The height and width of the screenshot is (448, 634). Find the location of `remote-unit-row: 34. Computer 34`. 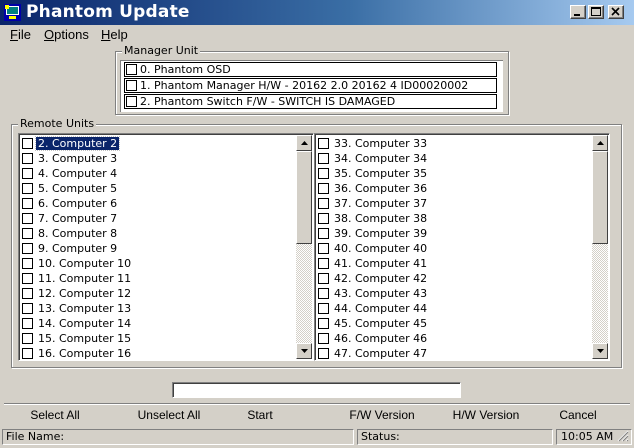

remote-unit-row: 34. Computer 34 is located at coordinates (455, 158).